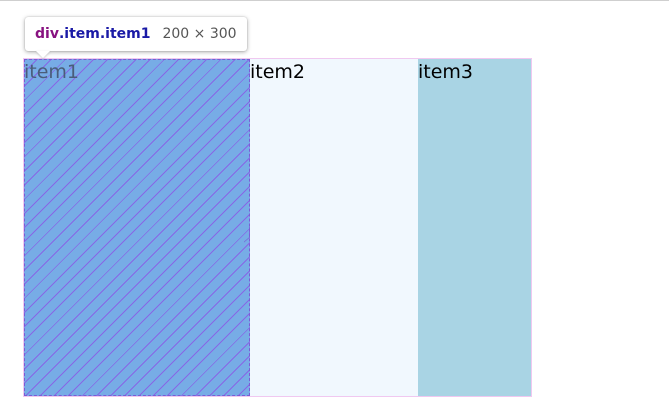 The height and width of the screenshot is (420, 669). I want to click on item-1-label: item1, so click(52, 72).